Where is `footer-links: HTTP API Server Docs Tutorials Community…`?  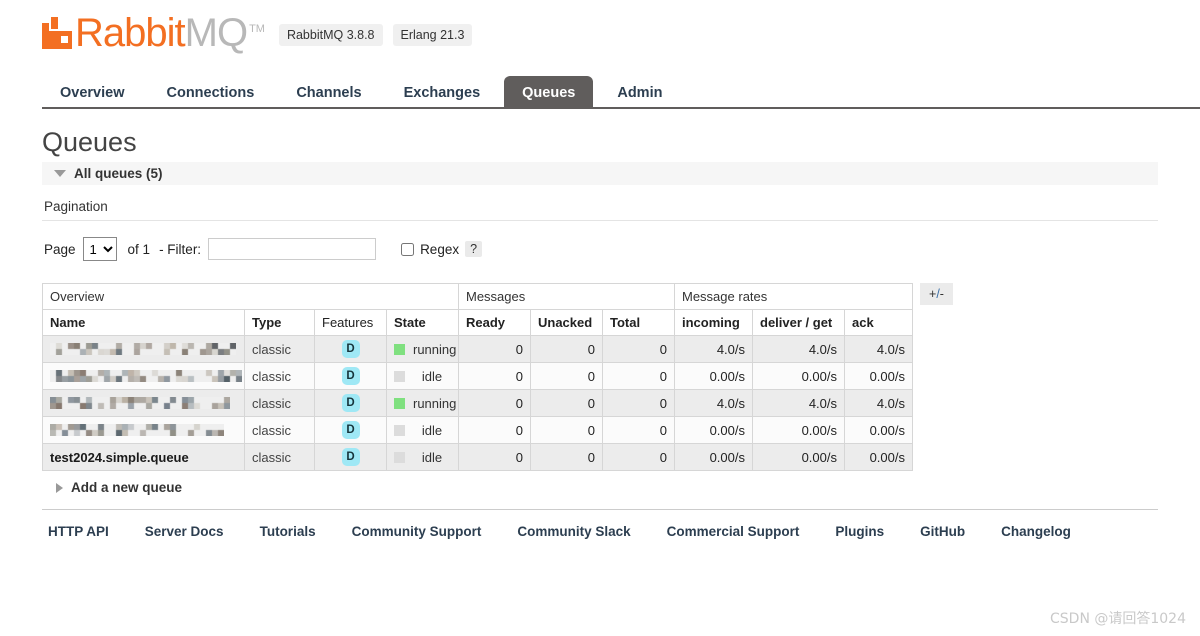
footer-links: HTTP API Server Docs Tutorials Community… is located at coordinates (600, 524).